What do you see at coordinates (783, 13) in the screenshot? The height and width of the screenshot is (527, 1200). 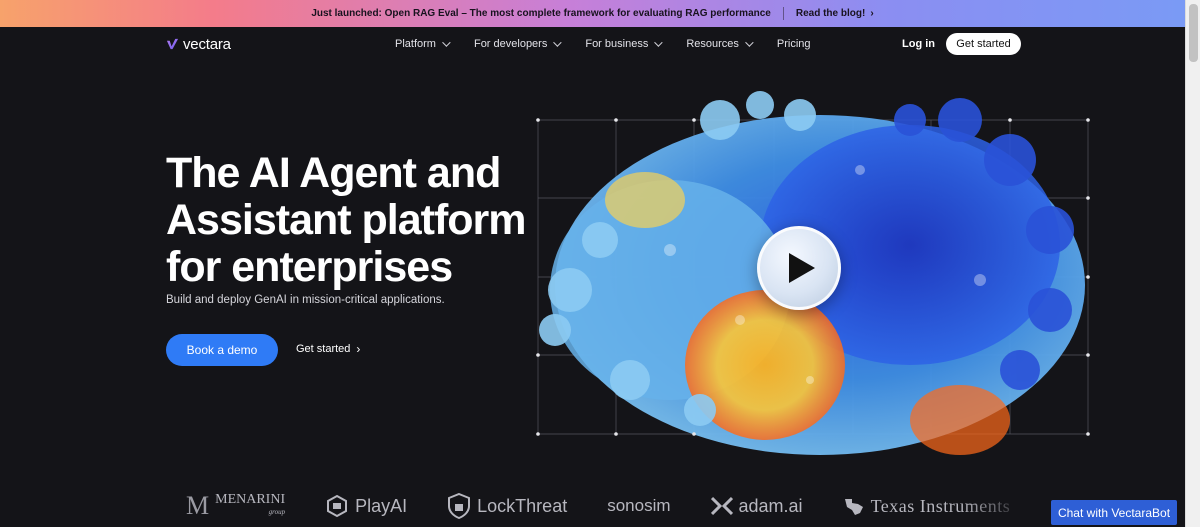 I see `announcement-divider` at bounding box center [783, 13].